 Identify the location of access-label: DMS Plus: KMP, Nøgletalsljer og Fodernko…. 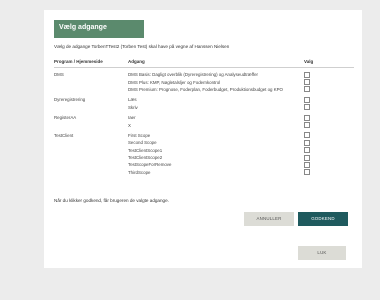
(174, 82).